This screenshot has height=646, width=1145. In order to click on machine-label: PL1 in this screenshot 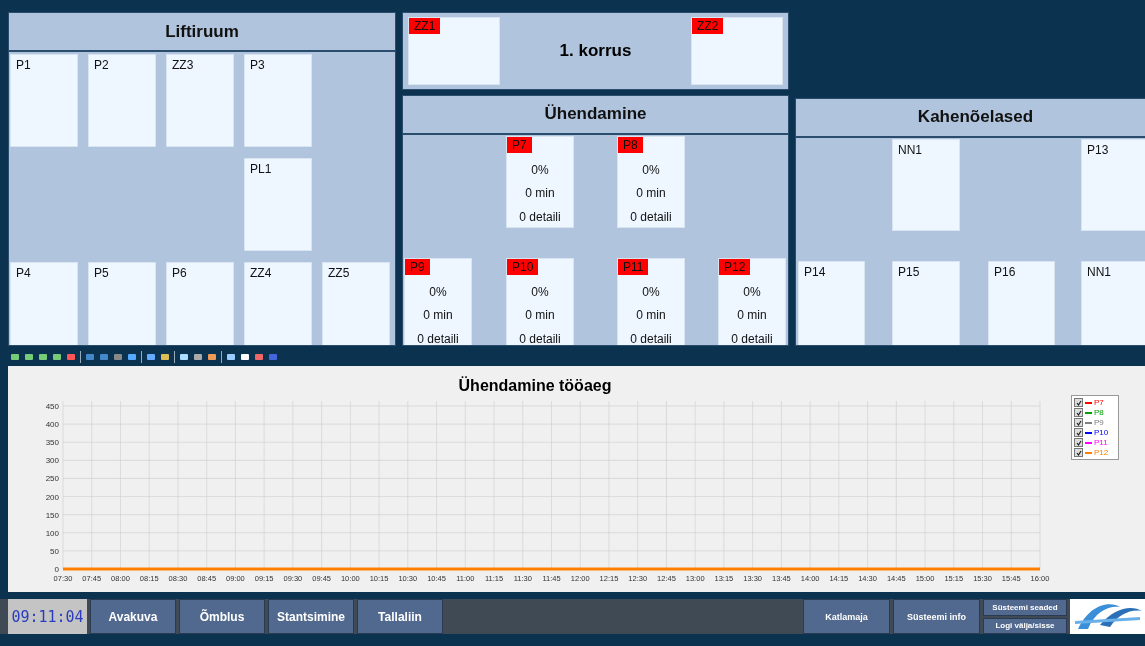, I will do `click(260, 168)`.